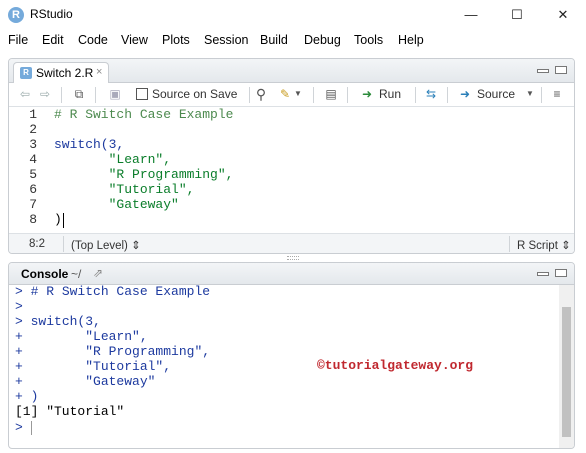  Describe the element at coordinates (30, 396) in the screenshot. I see `console-line: )` at that location.